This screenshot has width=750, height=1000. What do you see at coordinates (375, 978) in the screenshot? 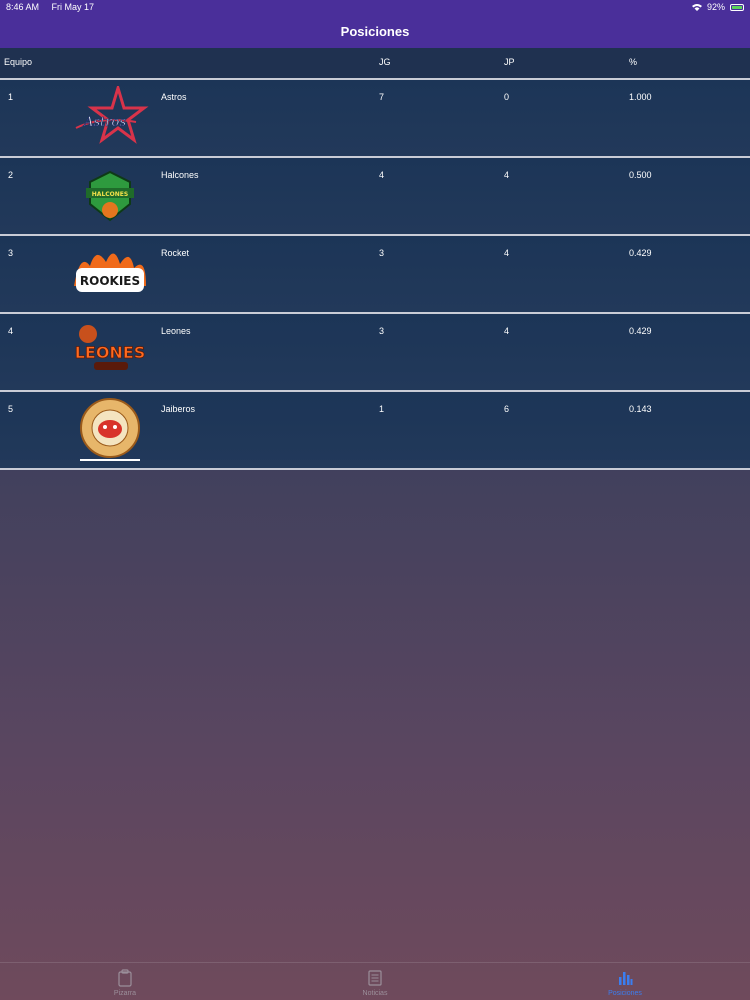
I see `news-icon` at bounding box center [375, 978].